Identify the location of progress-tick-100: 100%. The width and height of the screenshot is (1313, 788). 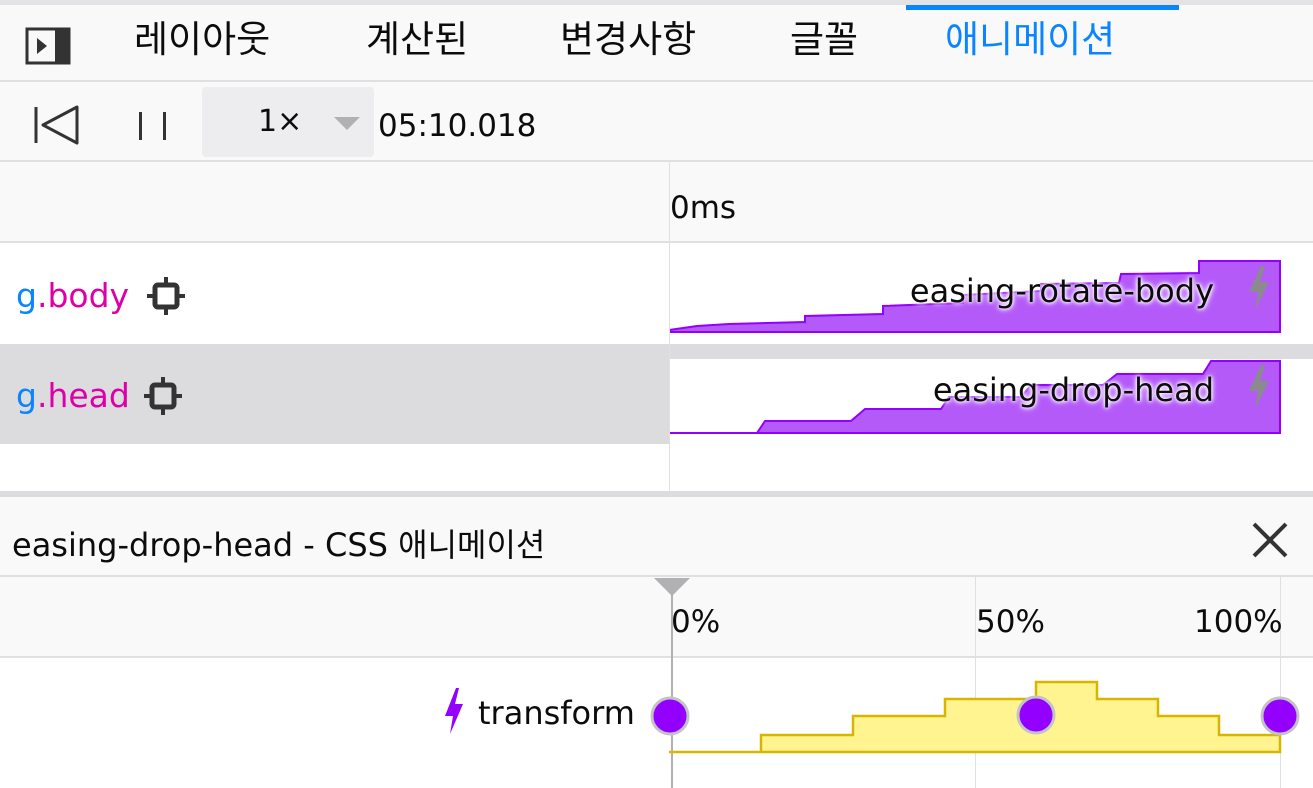
(1238, 622).